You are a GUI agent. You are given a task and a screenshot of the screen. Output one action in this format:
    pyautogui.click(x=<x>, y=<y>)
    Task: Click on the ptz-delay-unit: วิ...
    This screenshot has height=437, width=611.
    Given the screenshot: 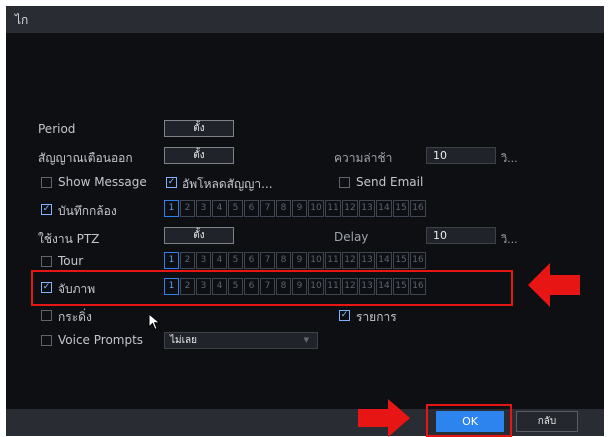 What is the action you would take?
    pyautogui.click(x=509, y=239)
    